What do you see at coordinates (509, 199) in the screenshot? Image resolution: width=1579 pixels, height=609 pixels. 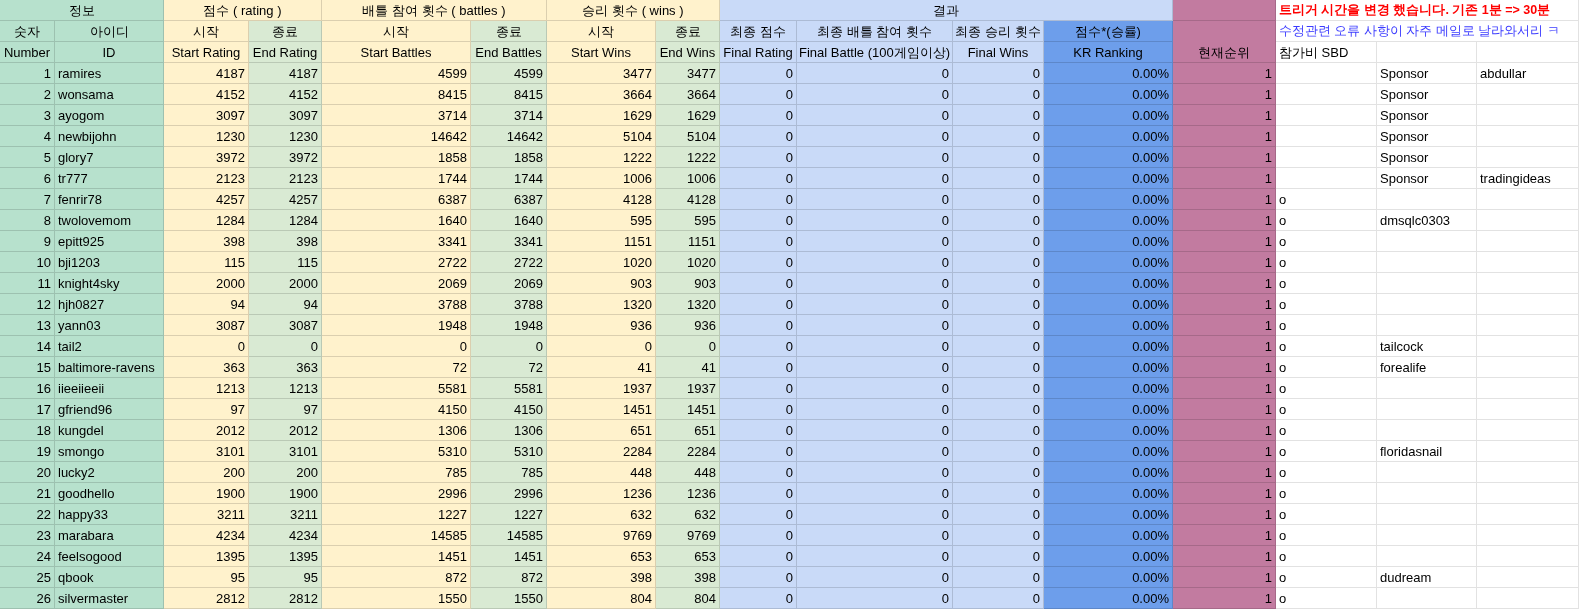 I see `table-cell: 6387` at bounding box center [509, 199].